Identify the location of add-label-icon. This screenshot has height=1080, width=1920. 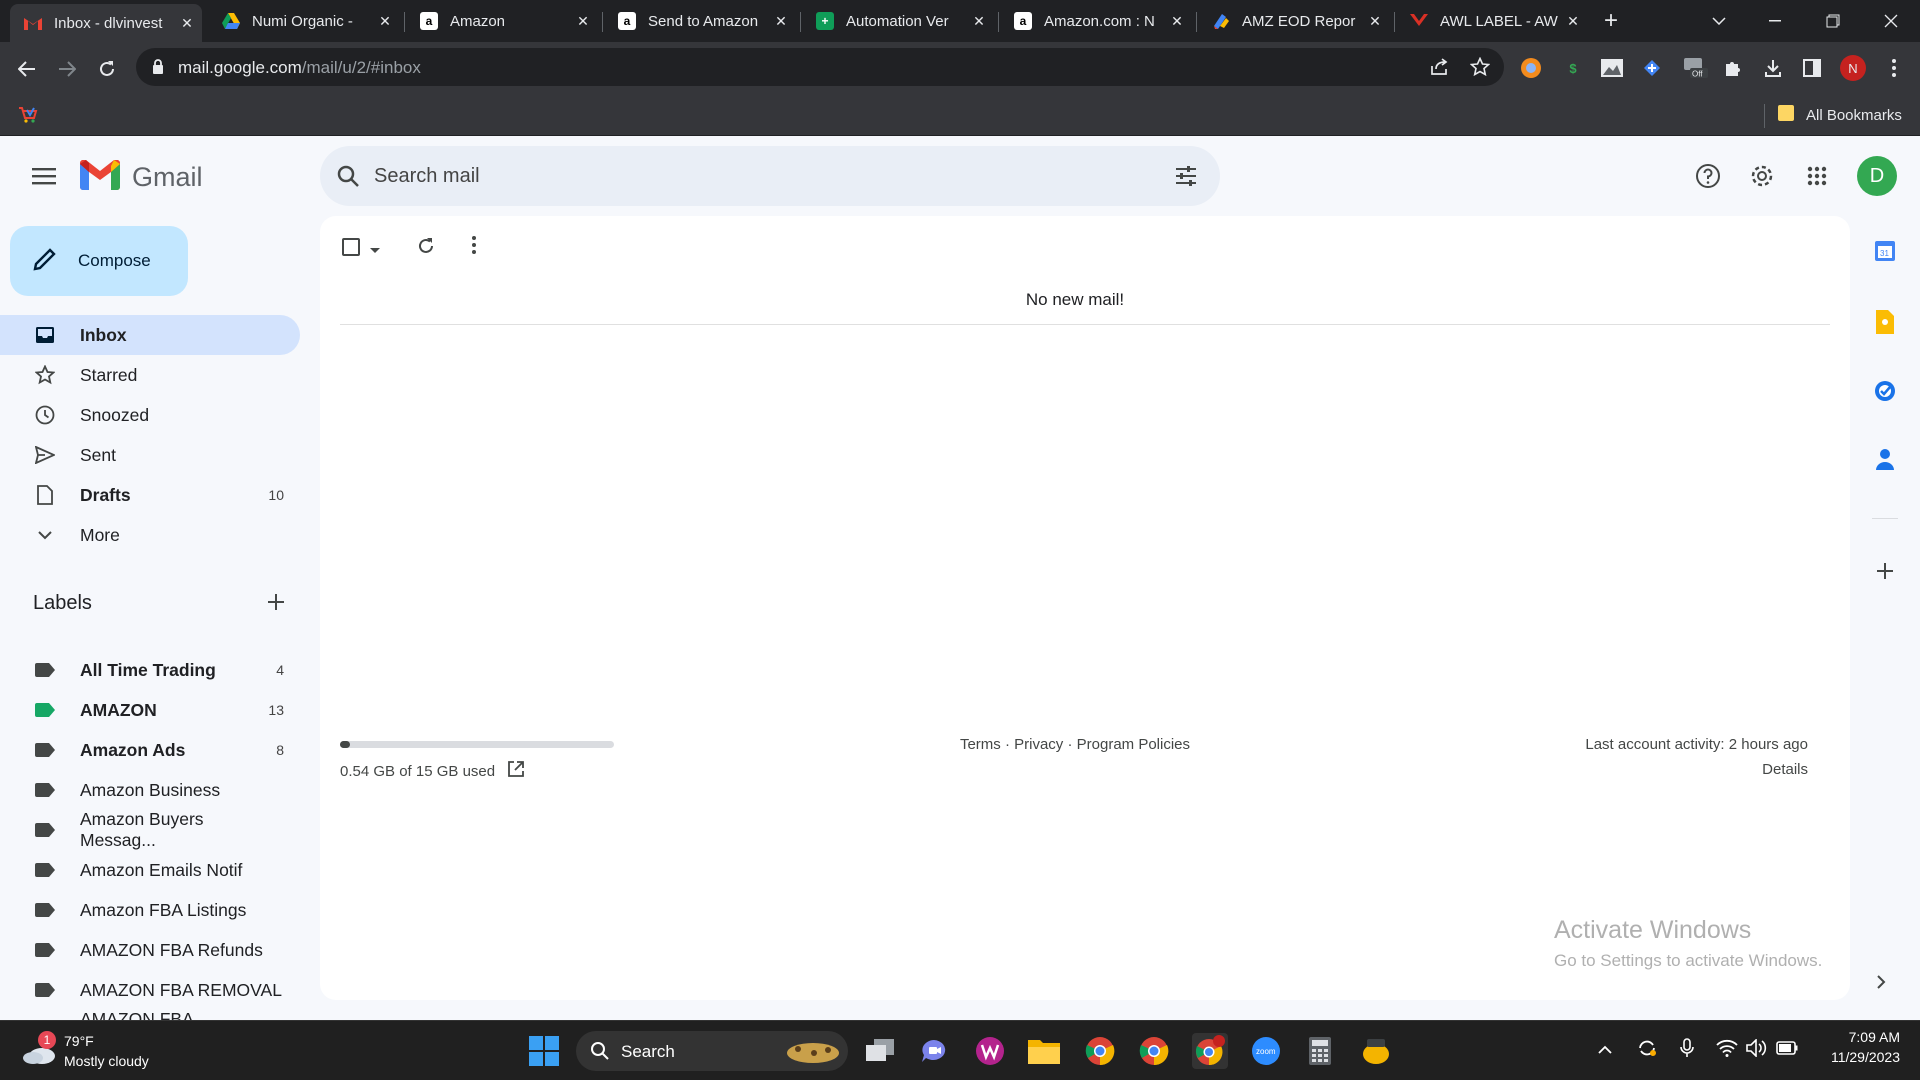
(276, 604).